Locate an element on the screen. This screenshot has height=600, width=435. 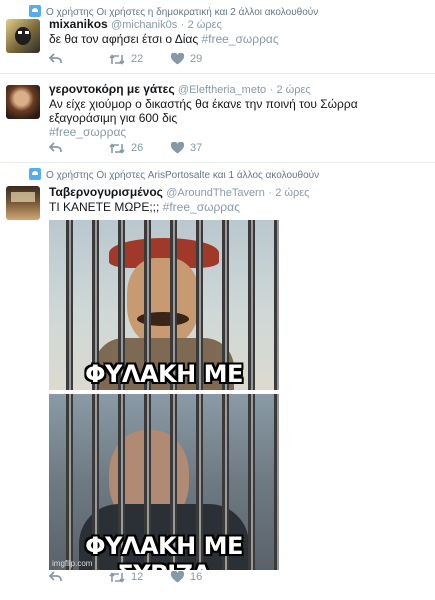
like-count: 29 is located at coordinates (196, 59).